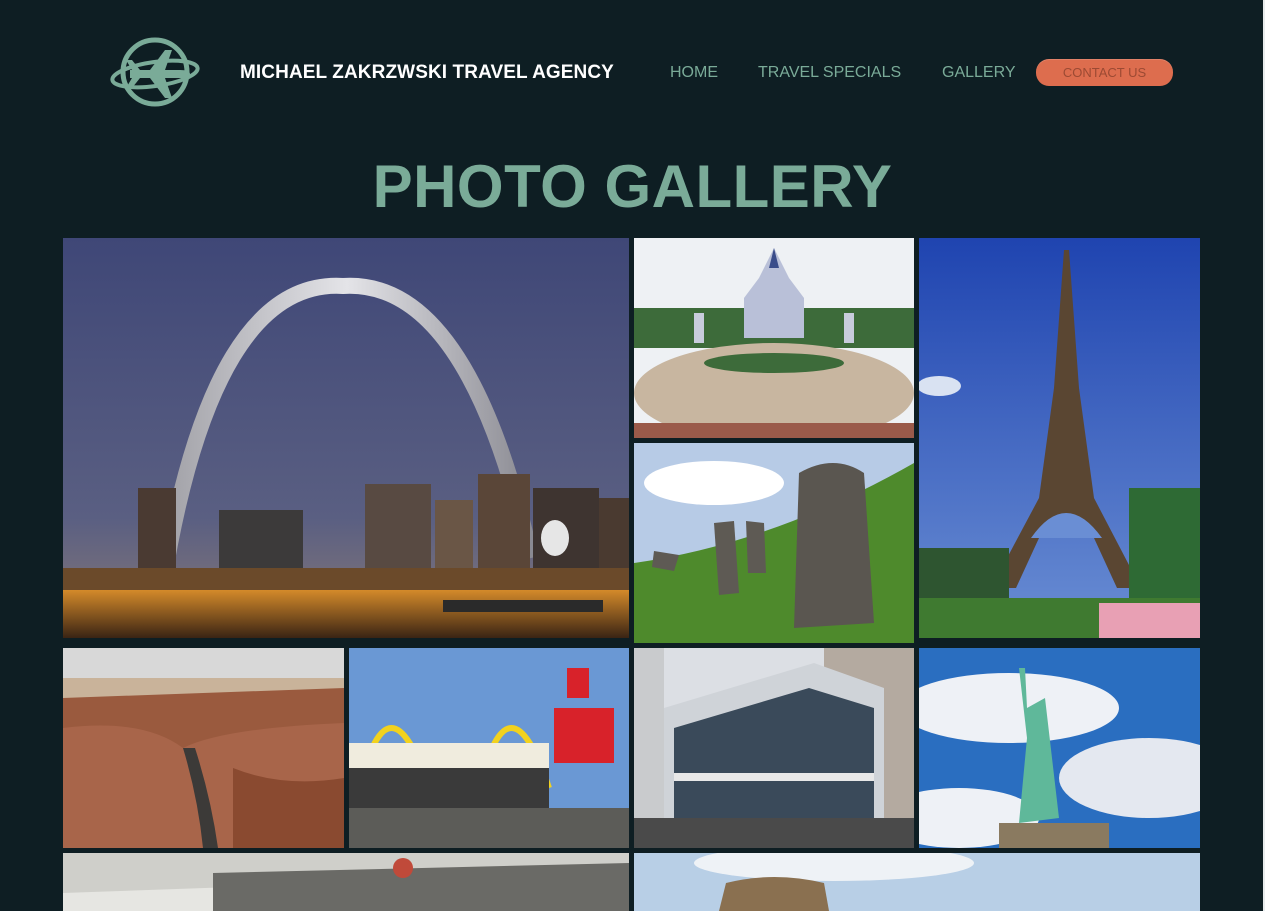 This screenshot has width=1265, height=911. Describe the element at coordinates (346, 882) in the screenshot. I see `photo-aircraft-hangar` at that location.